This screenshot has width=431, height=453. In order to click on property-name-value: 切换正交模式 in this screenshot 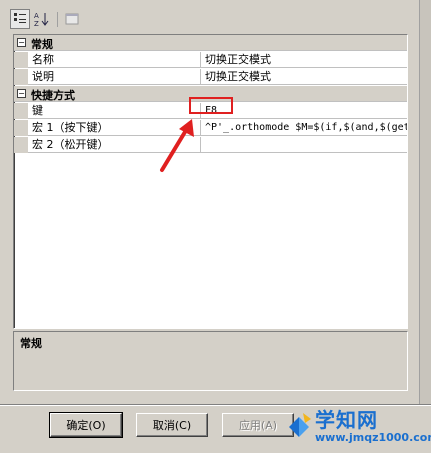, I will do `click(304, 60)`.